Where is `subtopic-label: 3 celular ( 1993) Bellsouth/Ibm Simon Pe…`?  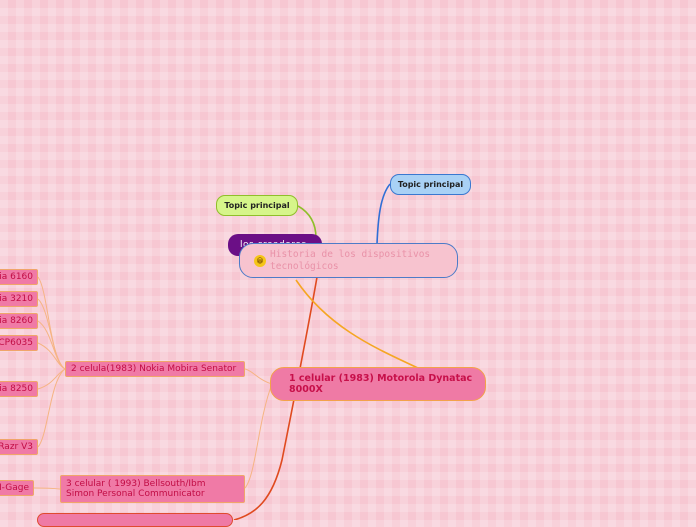 subtopic-label: 3 celular ( 1993) Bellsouth/Ibm Simon Pe… is located at coordinates (136, 489).